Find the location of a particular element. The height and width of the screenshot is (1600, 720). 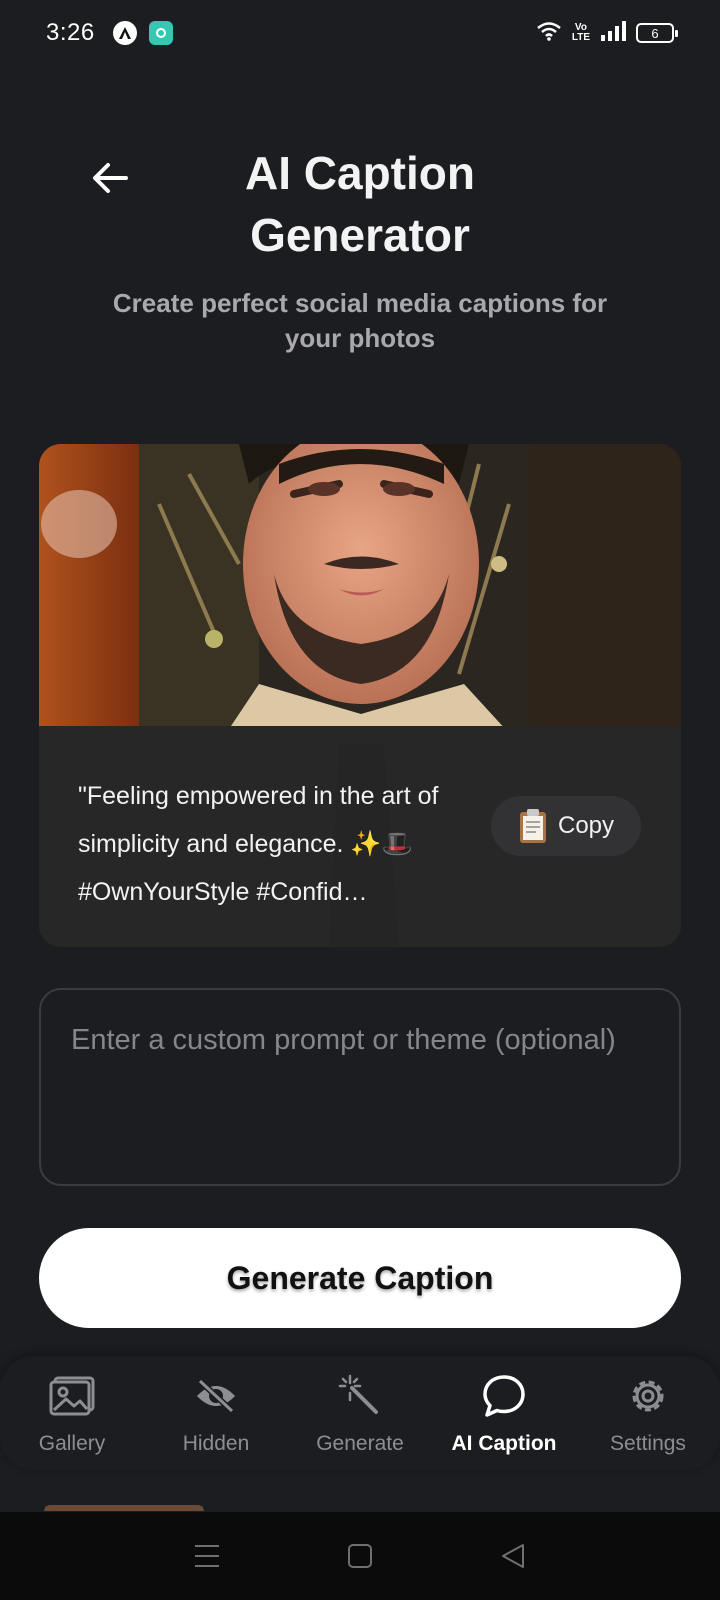

nav-label-gallery: Gallery is located at coordinates (72, 1443).